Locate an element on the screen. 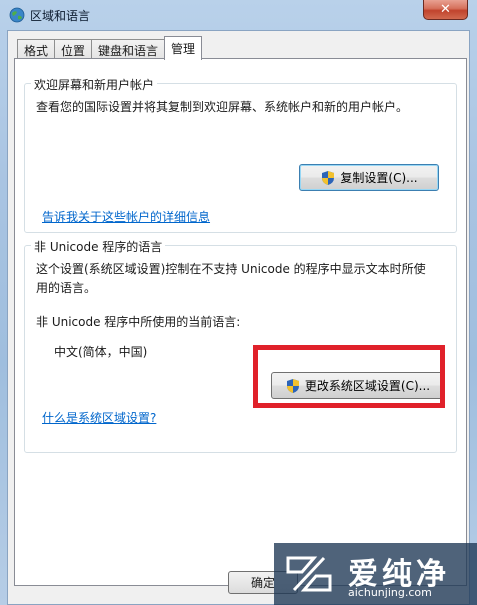  tab-location: 位置 is located at coordinates (73, 49).